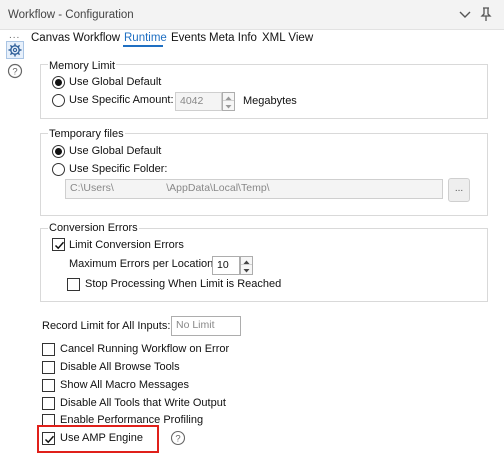 This screenshot has width=504, height=461. What do you see at coordinates (14, 245) in the screenshot?
I see `config-sidebar: ... ?` at bounding box center [14, 245].